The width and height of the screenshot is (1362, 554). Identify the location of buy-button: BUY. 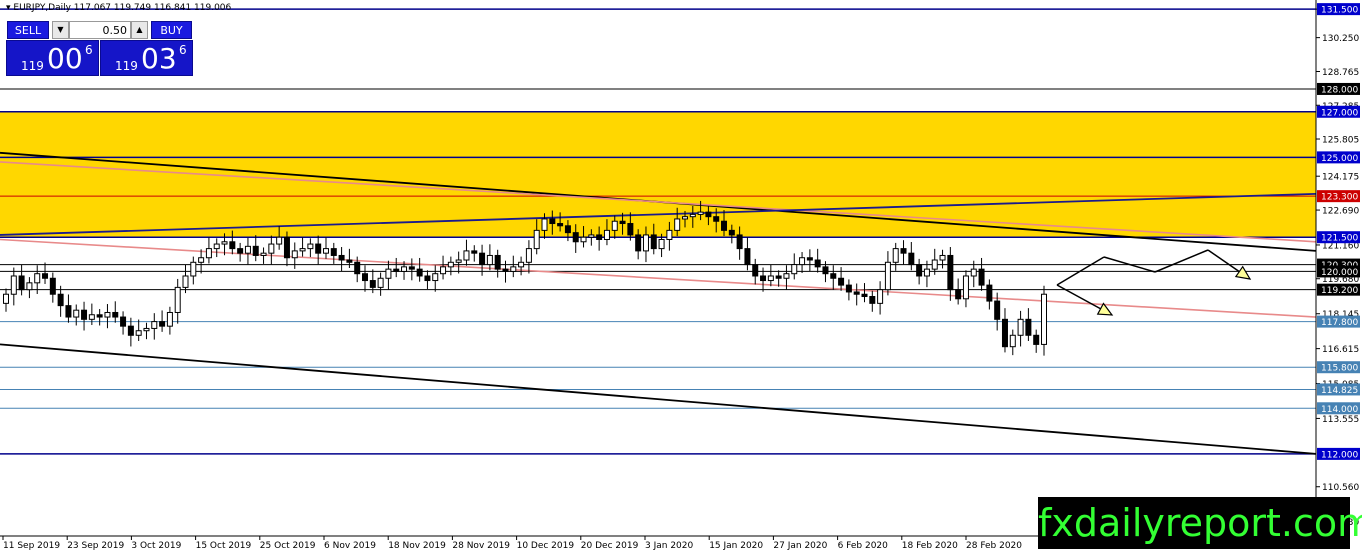
(171, 30).